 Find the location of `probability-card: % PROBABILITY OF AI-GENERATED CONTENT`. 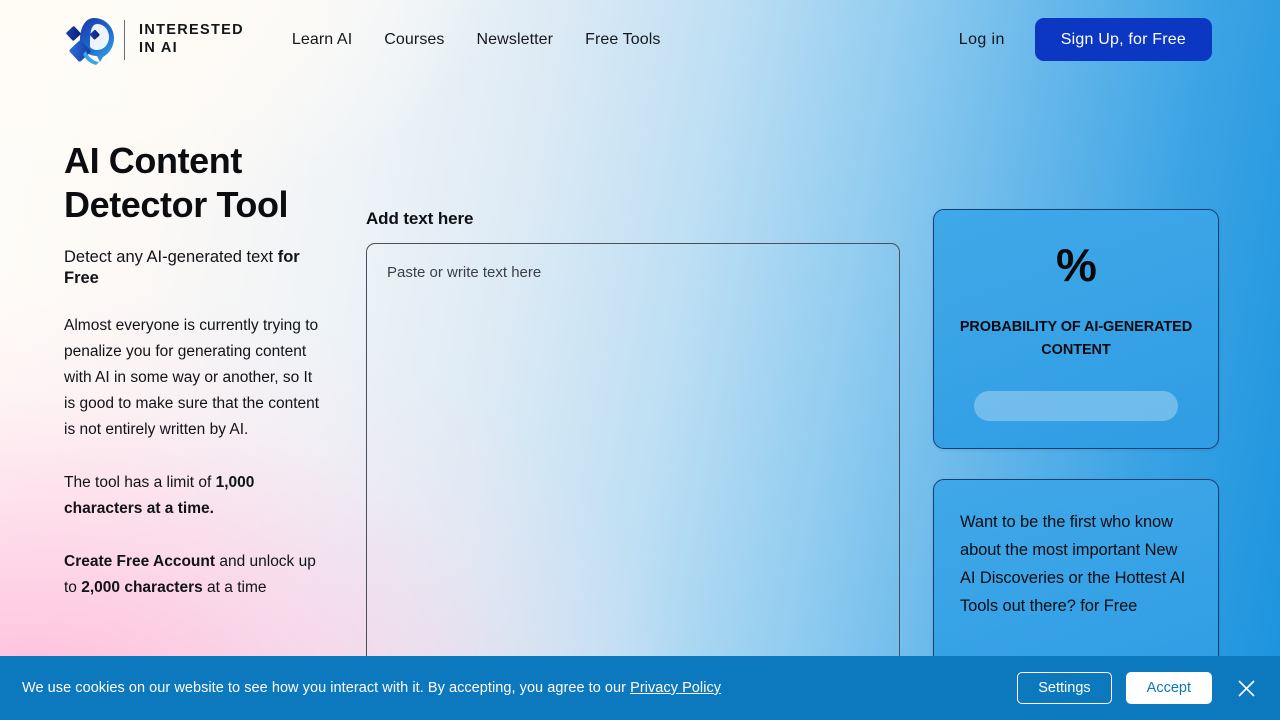

probability-card: % PROBABILITY OF AI-GENERATED CONTENT is located at coordinates (1076, 329).